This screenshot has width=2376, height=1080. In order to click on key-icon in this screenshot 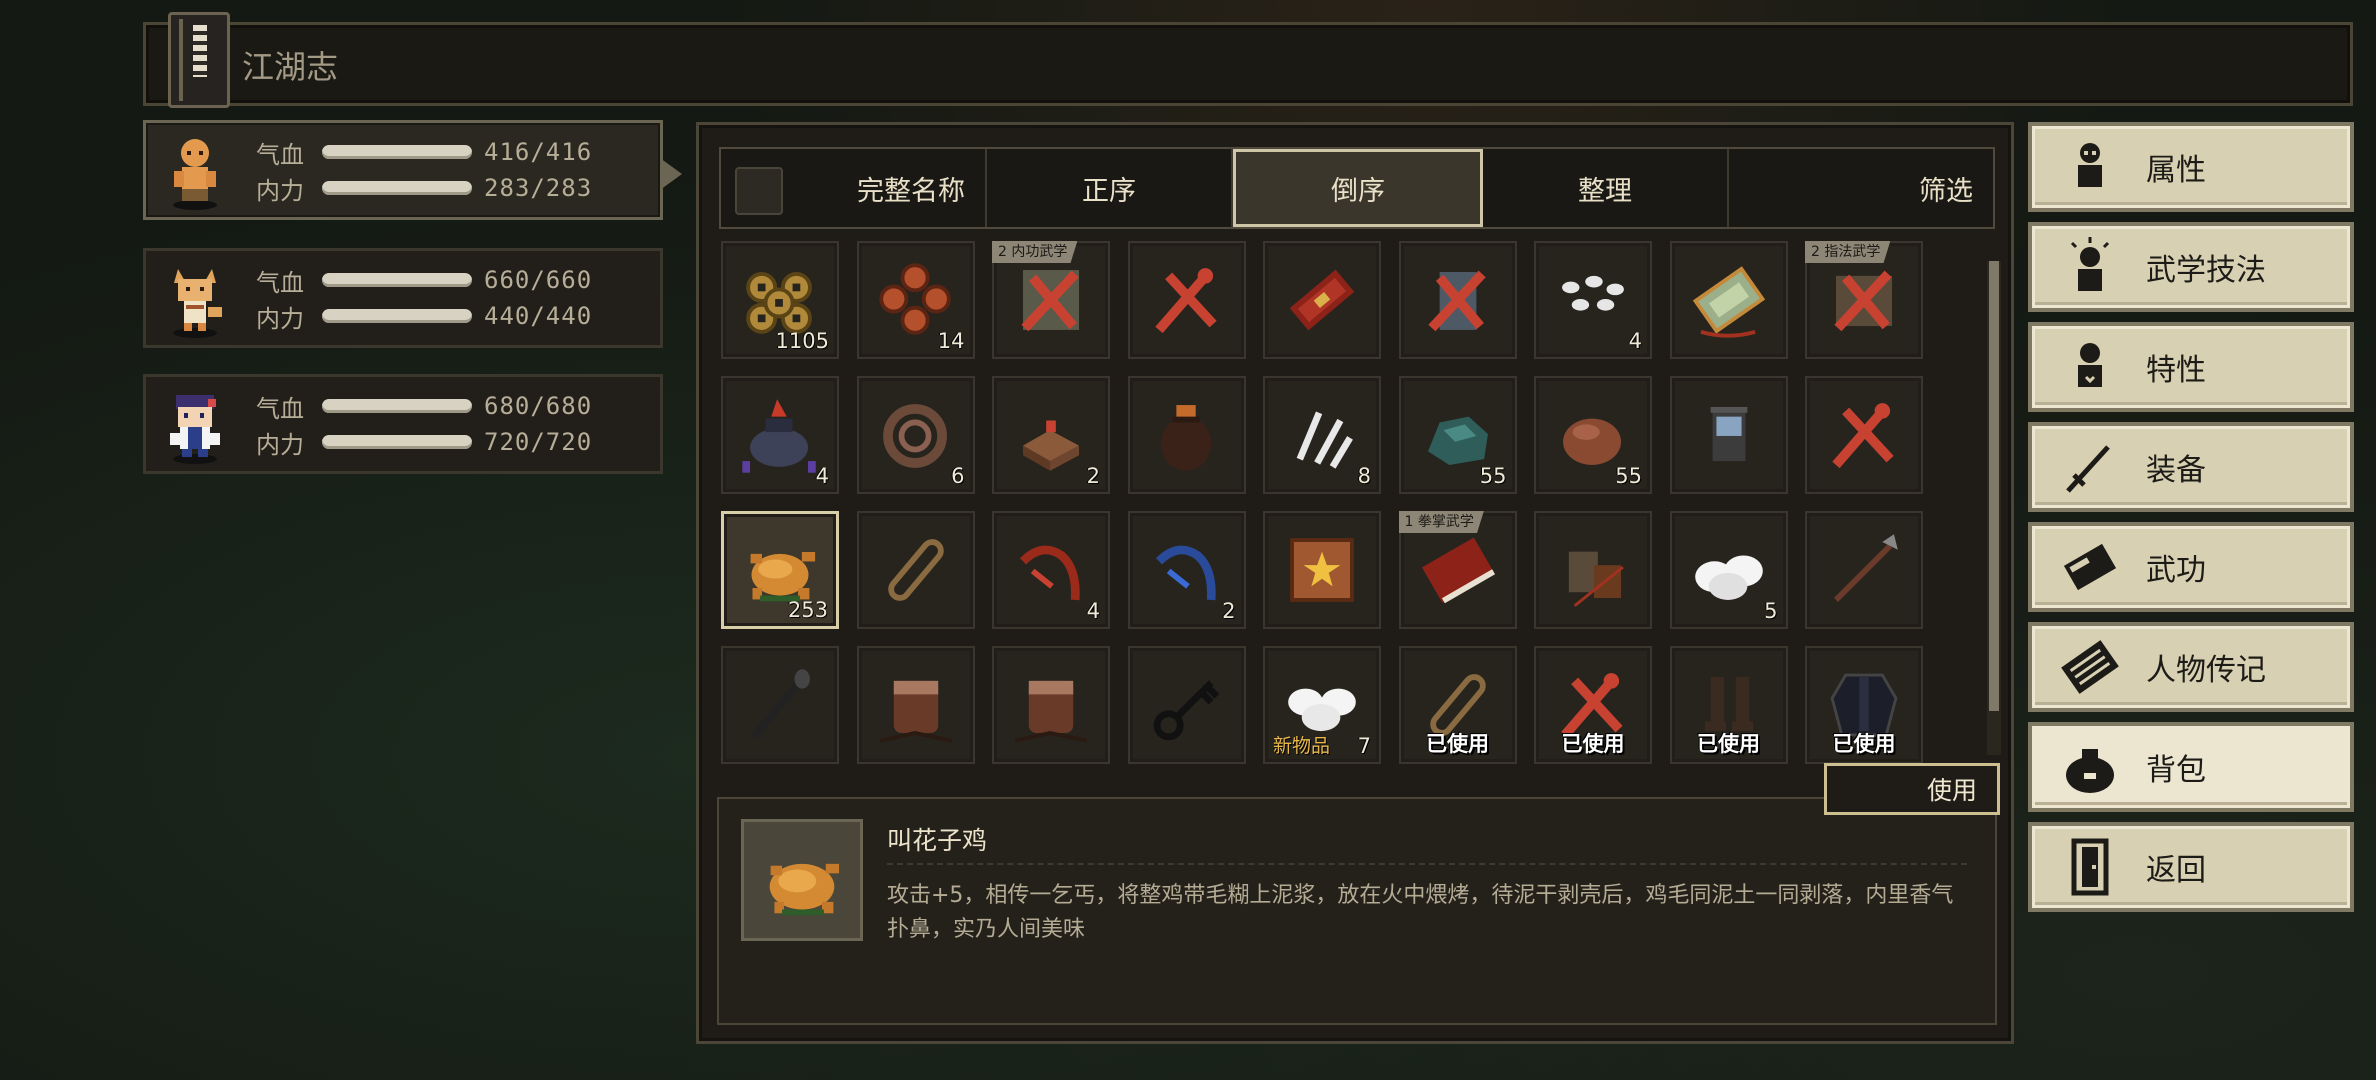, I will do `click(1186, 710)`.